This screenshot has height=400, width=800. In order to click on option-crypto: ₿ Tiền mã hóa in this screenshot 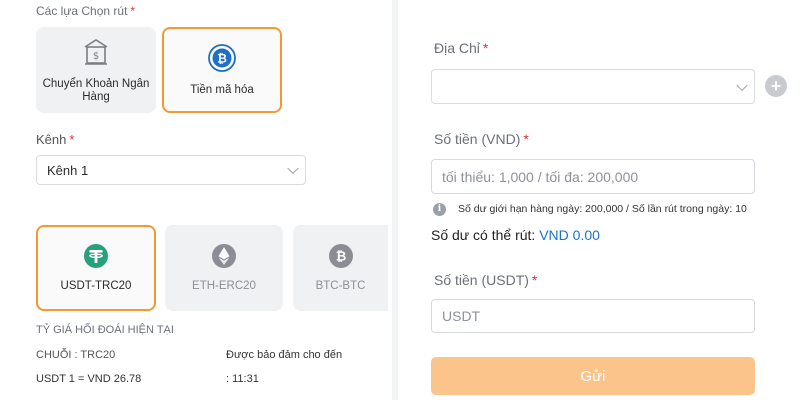, I will do `click(222, 70)`.